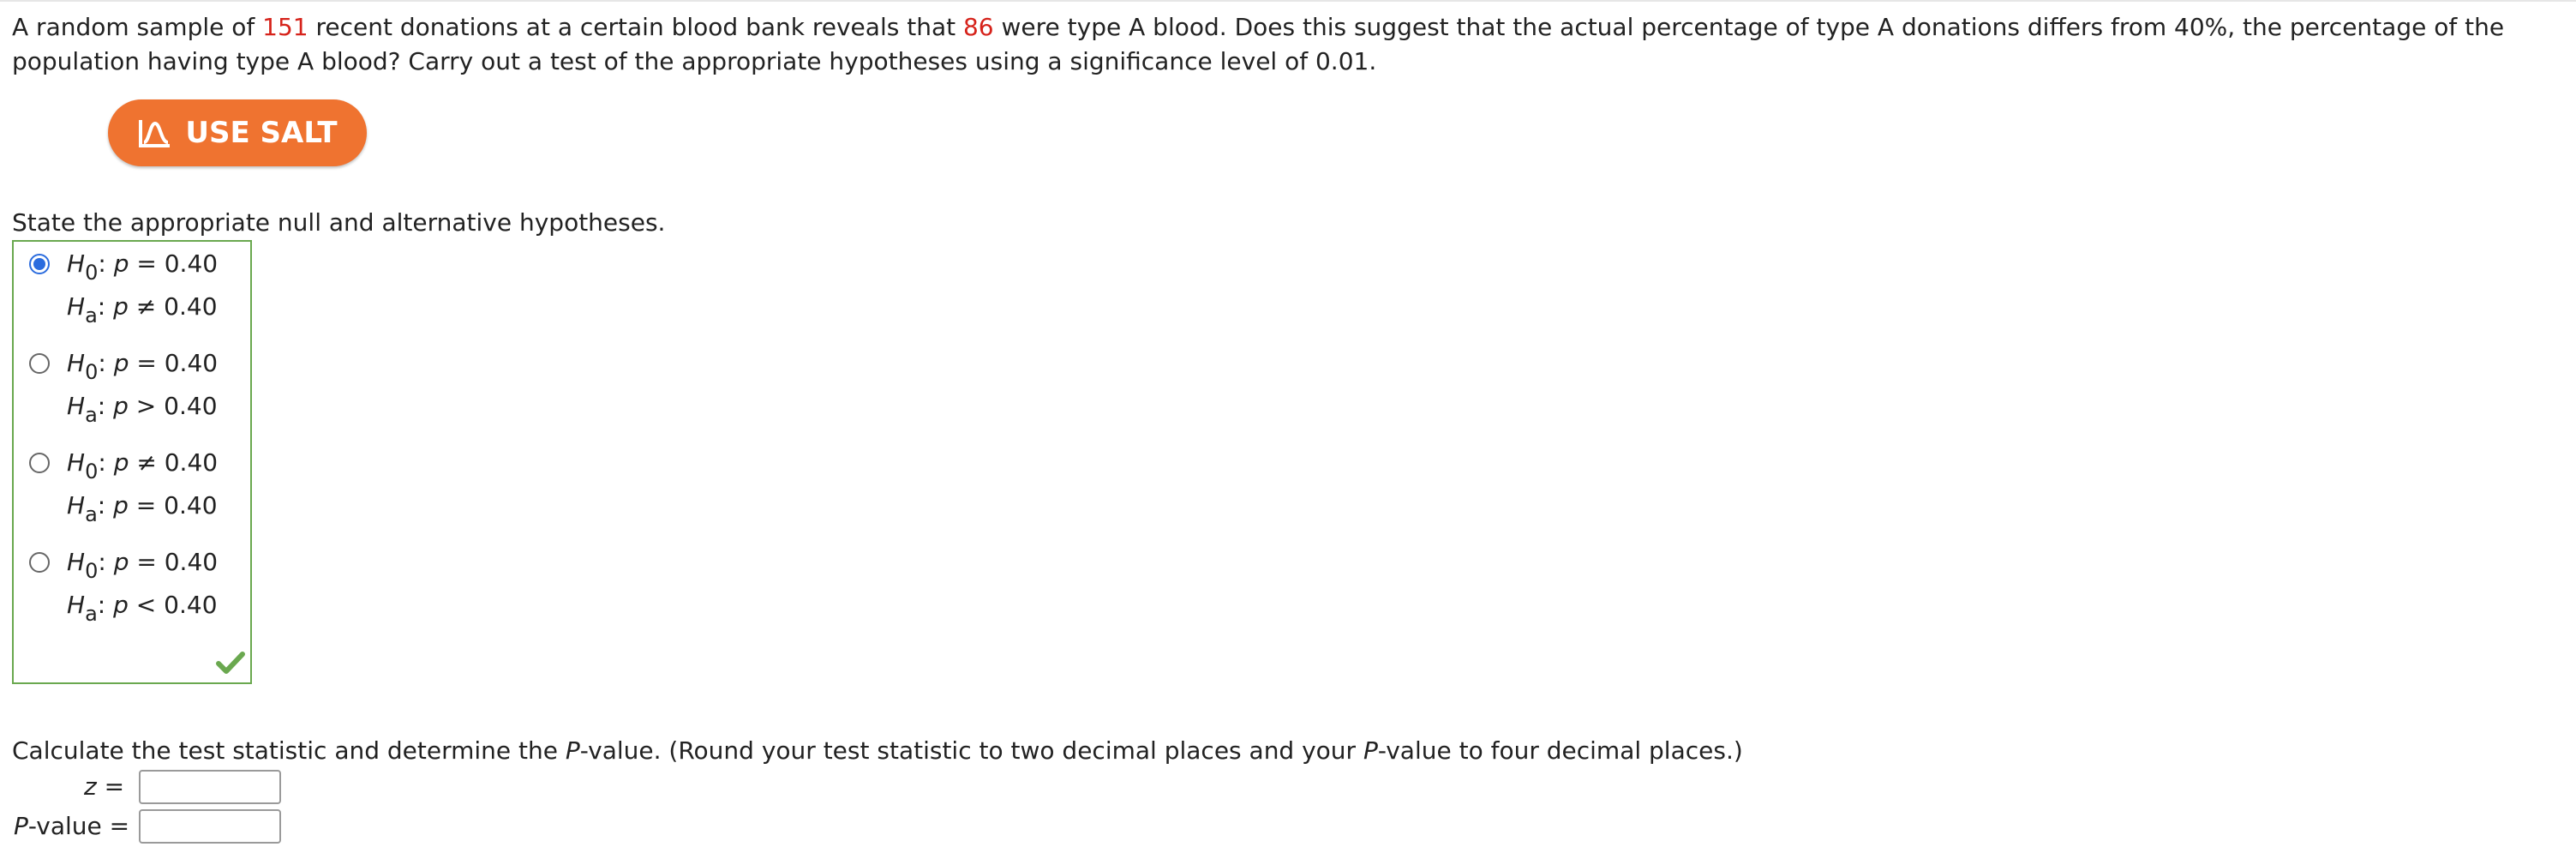  What do you see at coordinates (142, 608) in the screenshot?
I see `alt-hypothesis-4: Ha: p < 0.40` at bounding box center [142, 608].